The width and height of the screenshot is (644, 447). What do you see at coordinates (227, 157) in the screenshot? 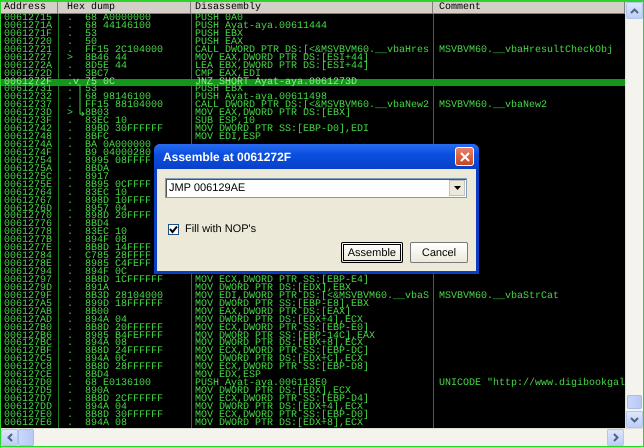
I see `dialog-title: Assemble at 0061272F` at bounding box center [227, 157].